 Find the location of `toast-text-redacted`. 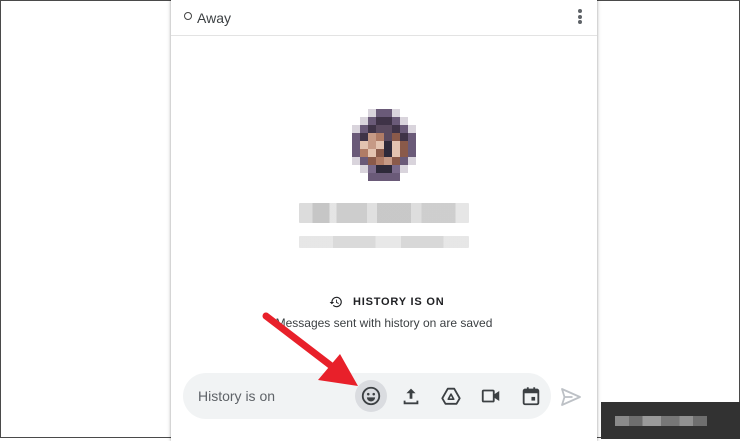

toast-text-redacted is located at coordinates (661, 421).